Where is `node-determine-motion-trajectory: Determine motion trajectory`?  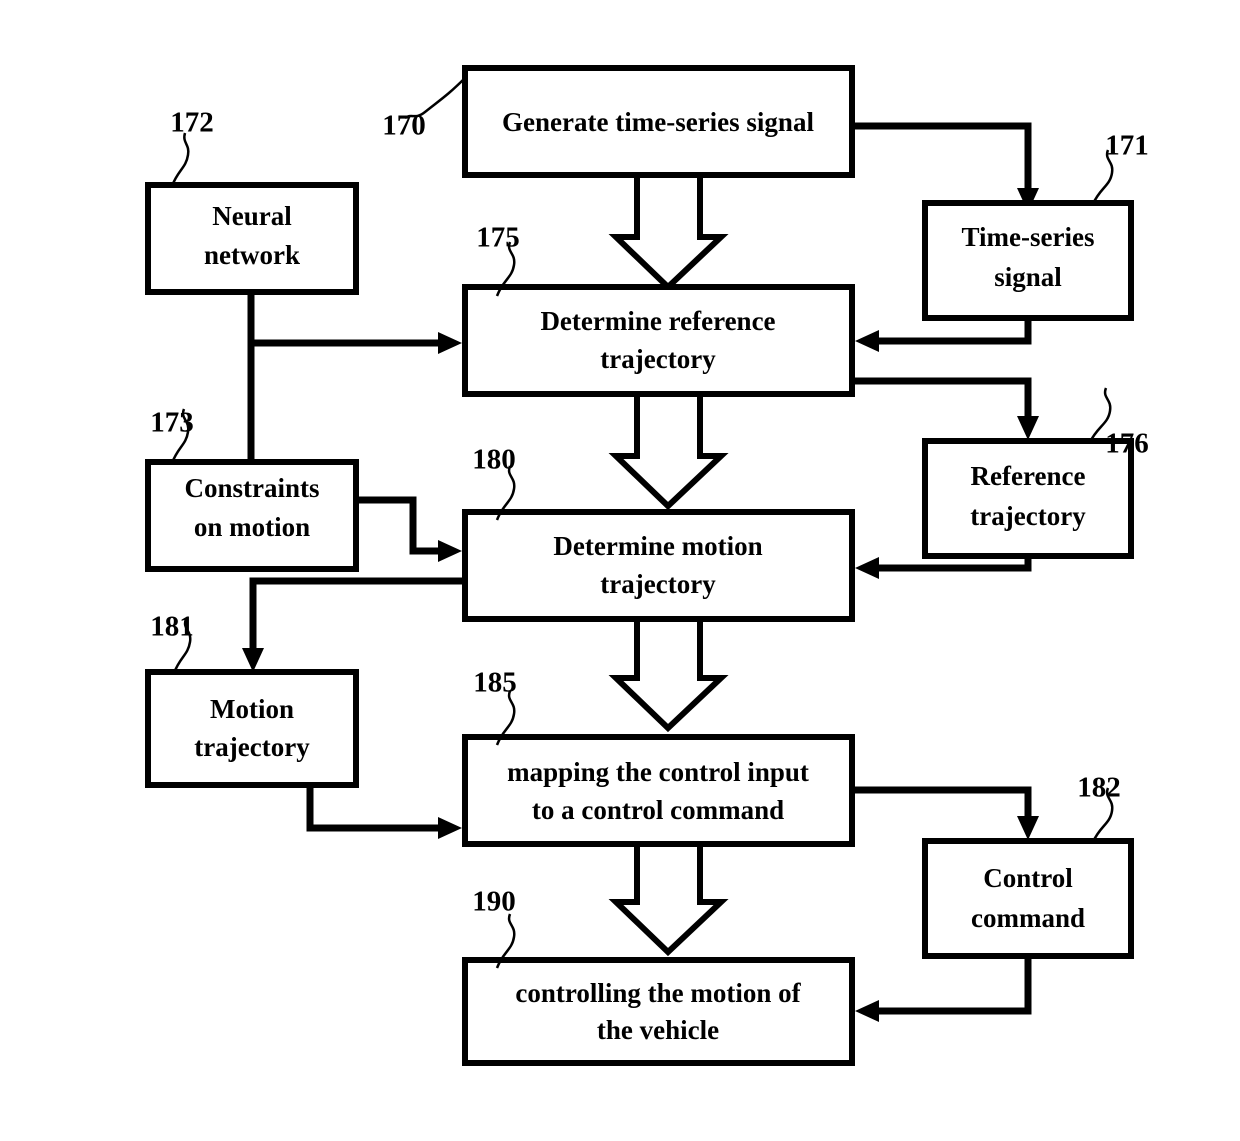 node-determine-motion-trajectory: Determine motion trajectory is located at coordinates (658, 565).